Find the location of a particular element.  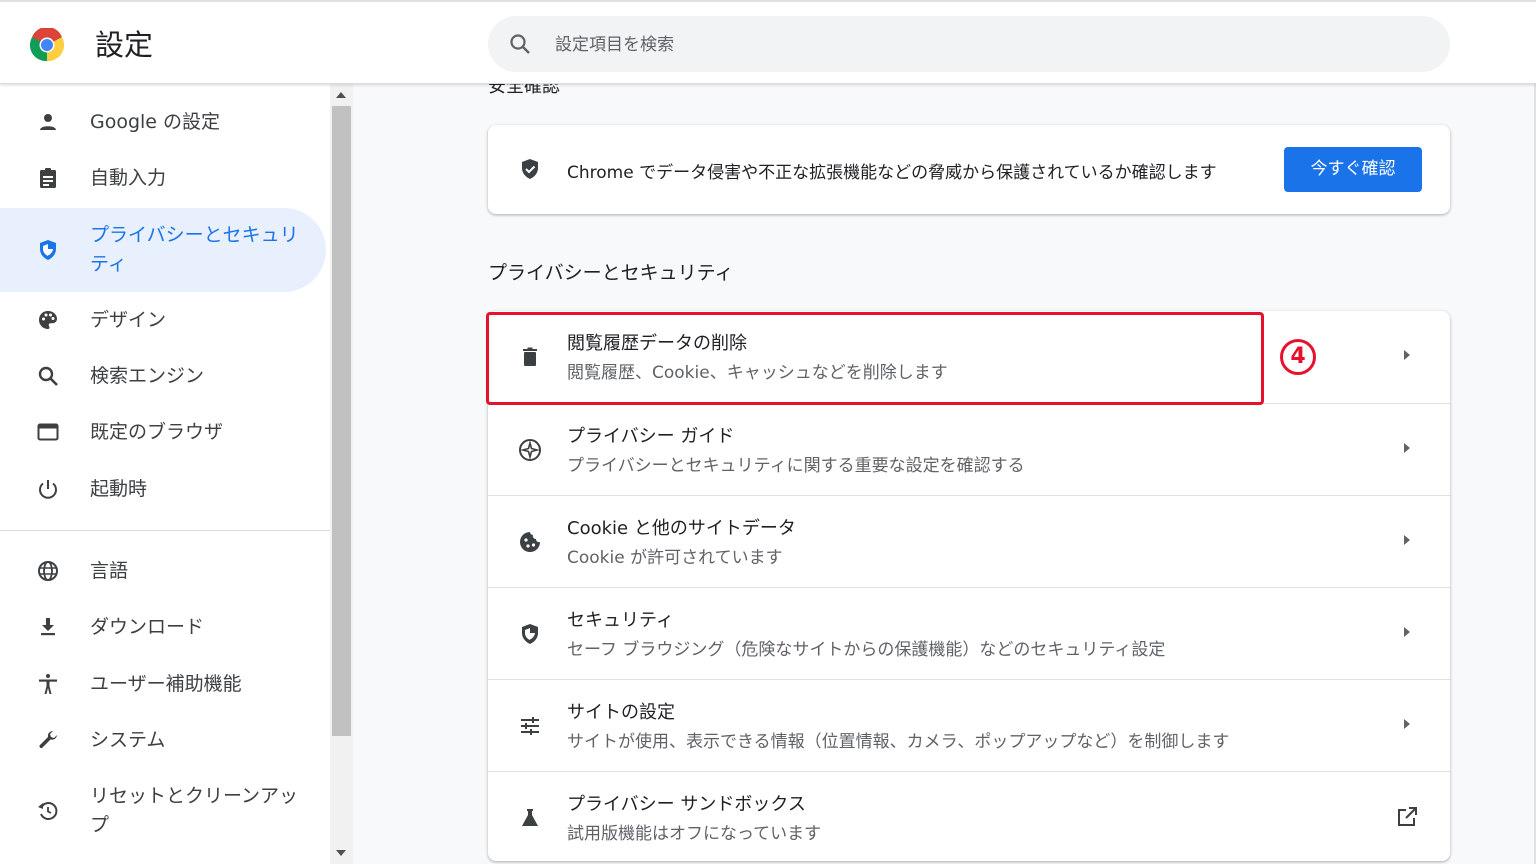

chrome-logo-icon is located at coordinates (47, 45).